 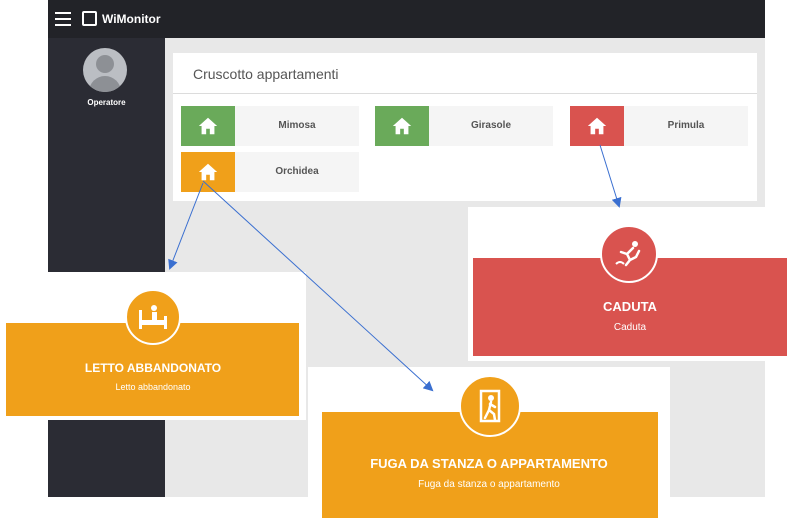 I want to click on hamburger-menu-icon, so click(x=63, y=19).